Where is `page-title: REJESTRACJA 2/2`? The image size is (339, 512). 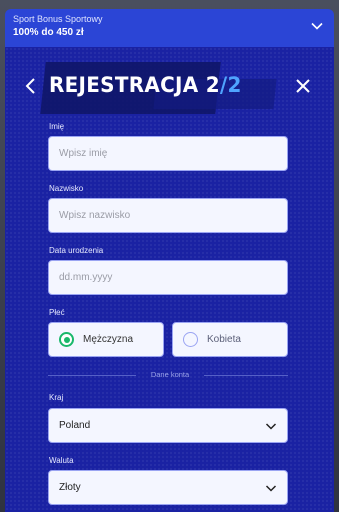
page-title: REJESTRACJA 2/2 is located at coordinates (145, 85).